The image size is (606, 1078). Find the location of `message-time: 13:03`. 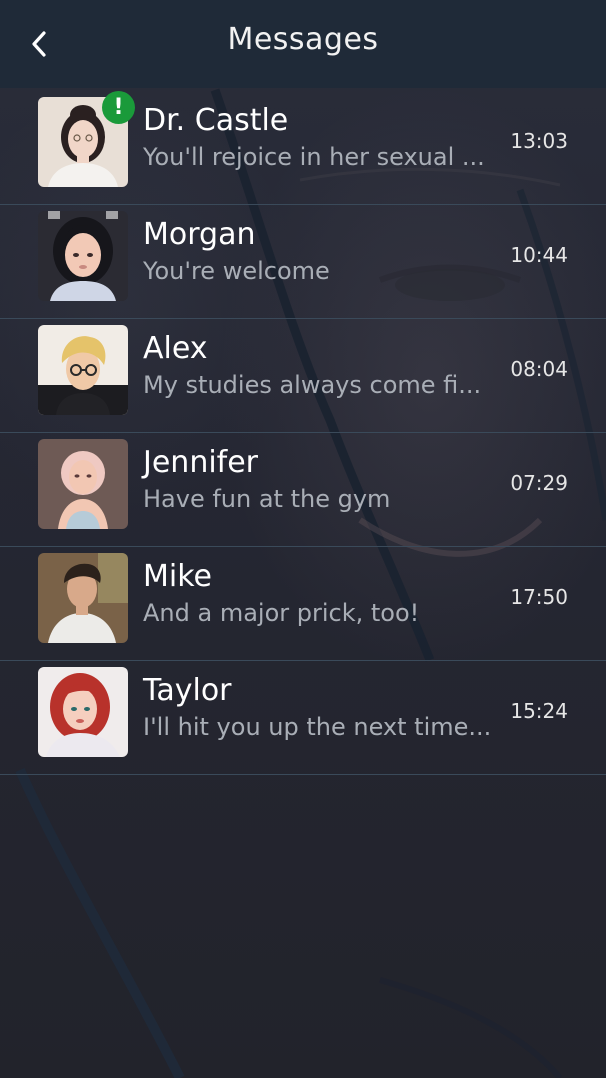

message-time: 13:03 is located at coordinates (539, 141).